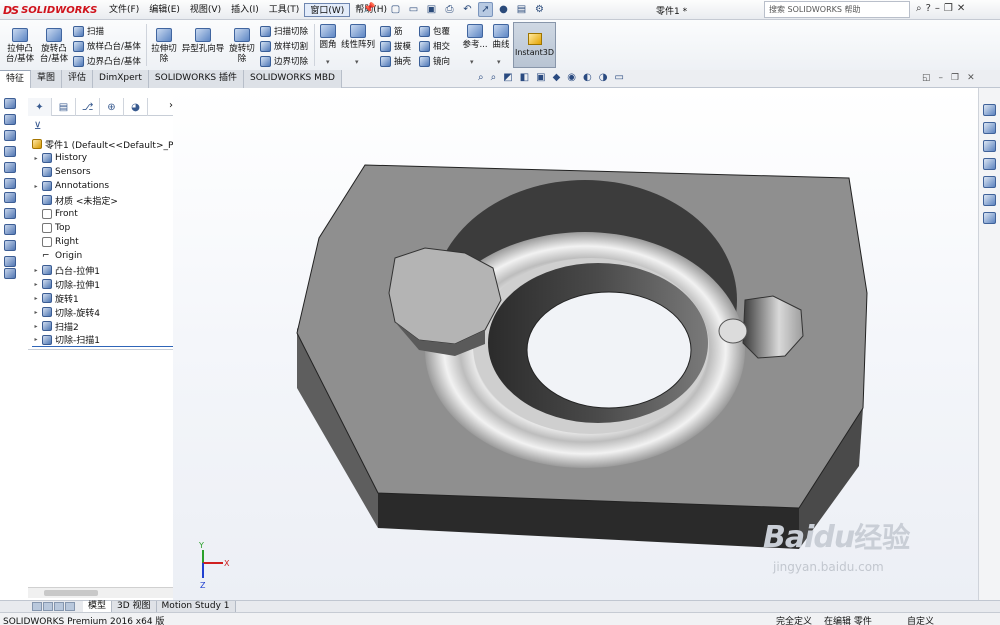 The width and height of the screenshot is (1000, 625). I want to click on hide-show-icon: ◉, so click(571, 77).